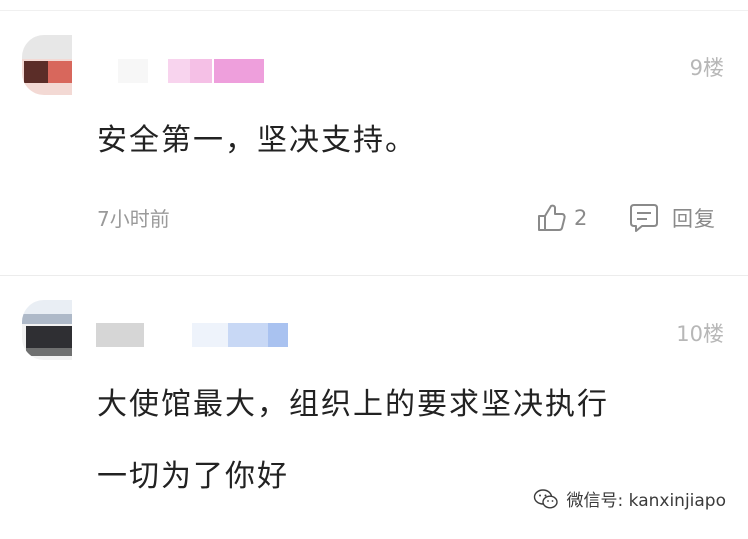 The height and width of the screenshot is (539, 748). What do you see at coordinates (694, 219) in the screenshot?
I see `reply-label: 回复` at bounding box center [694, 219].